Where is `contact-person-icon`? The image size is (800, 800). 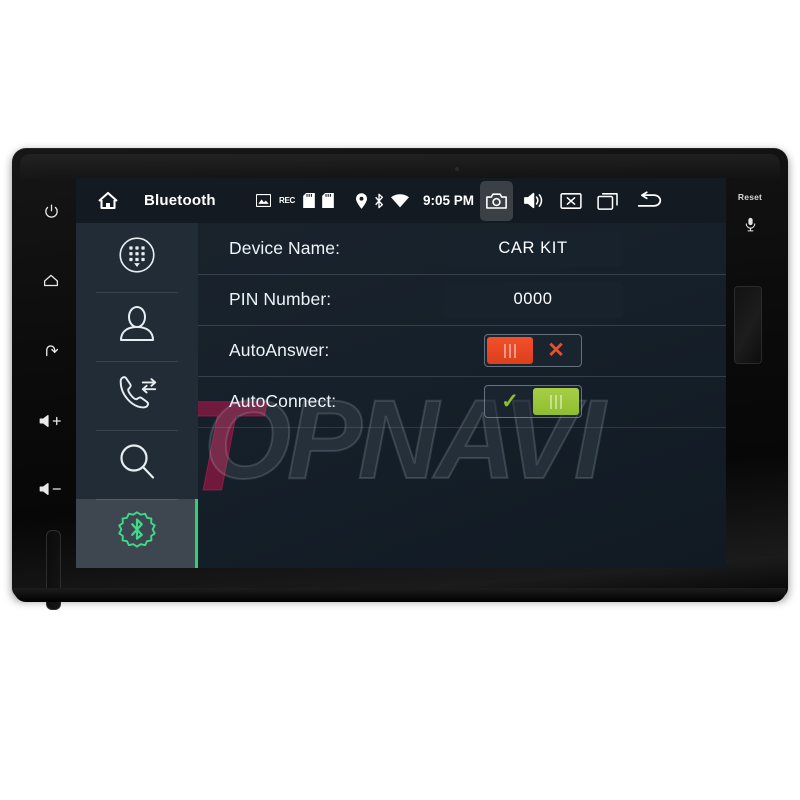
contact-person-icon is located at coordinates (137, 326).